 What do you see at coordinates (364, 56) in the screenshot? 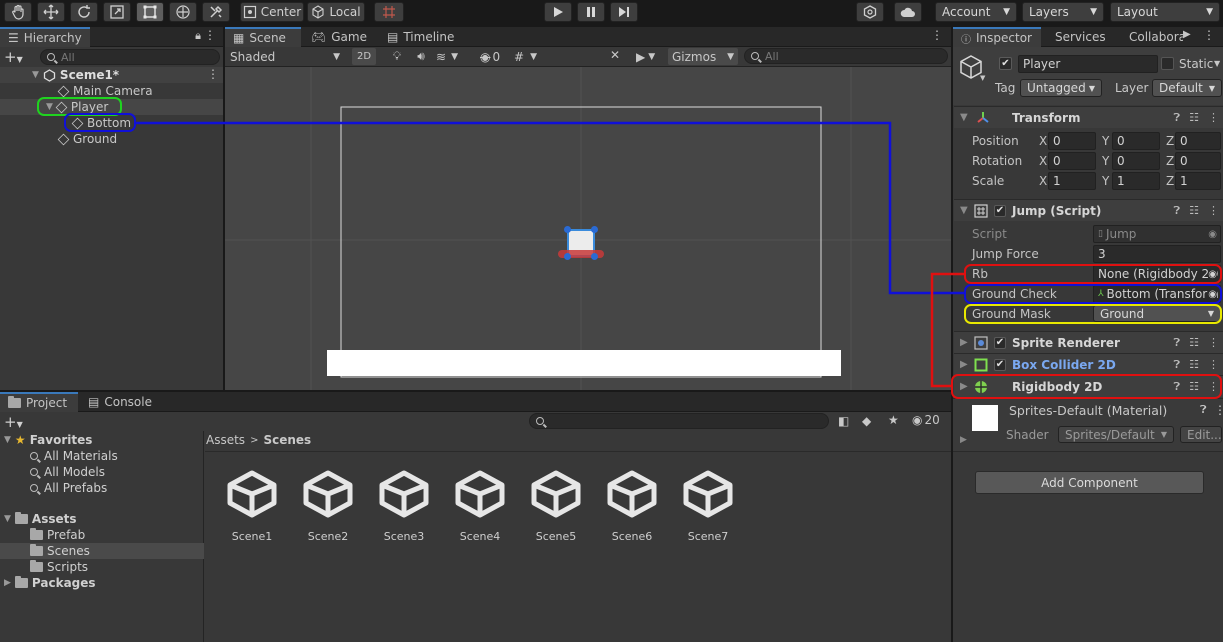
I see `mode-2d-toggle: 2D` at bounding box center [364, 56].